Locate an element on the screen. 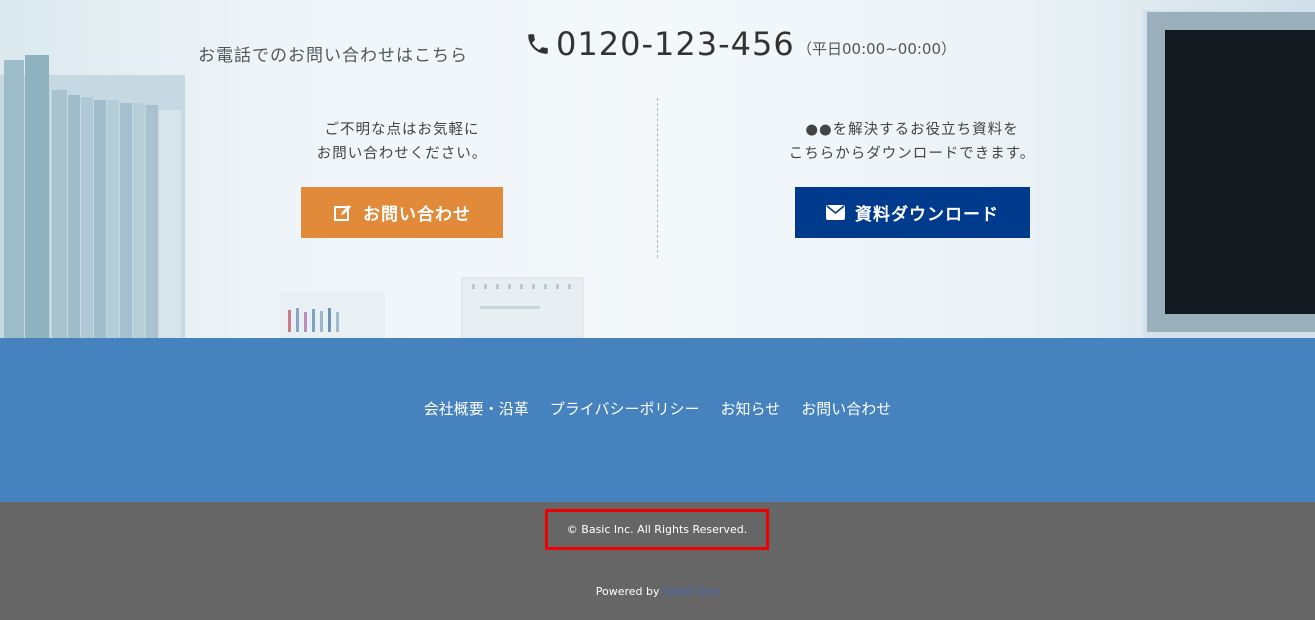 The height and width of the screenshot is (620, 1315). download-button-label: 資料ダウンロード is located at coordinates (927, 215).